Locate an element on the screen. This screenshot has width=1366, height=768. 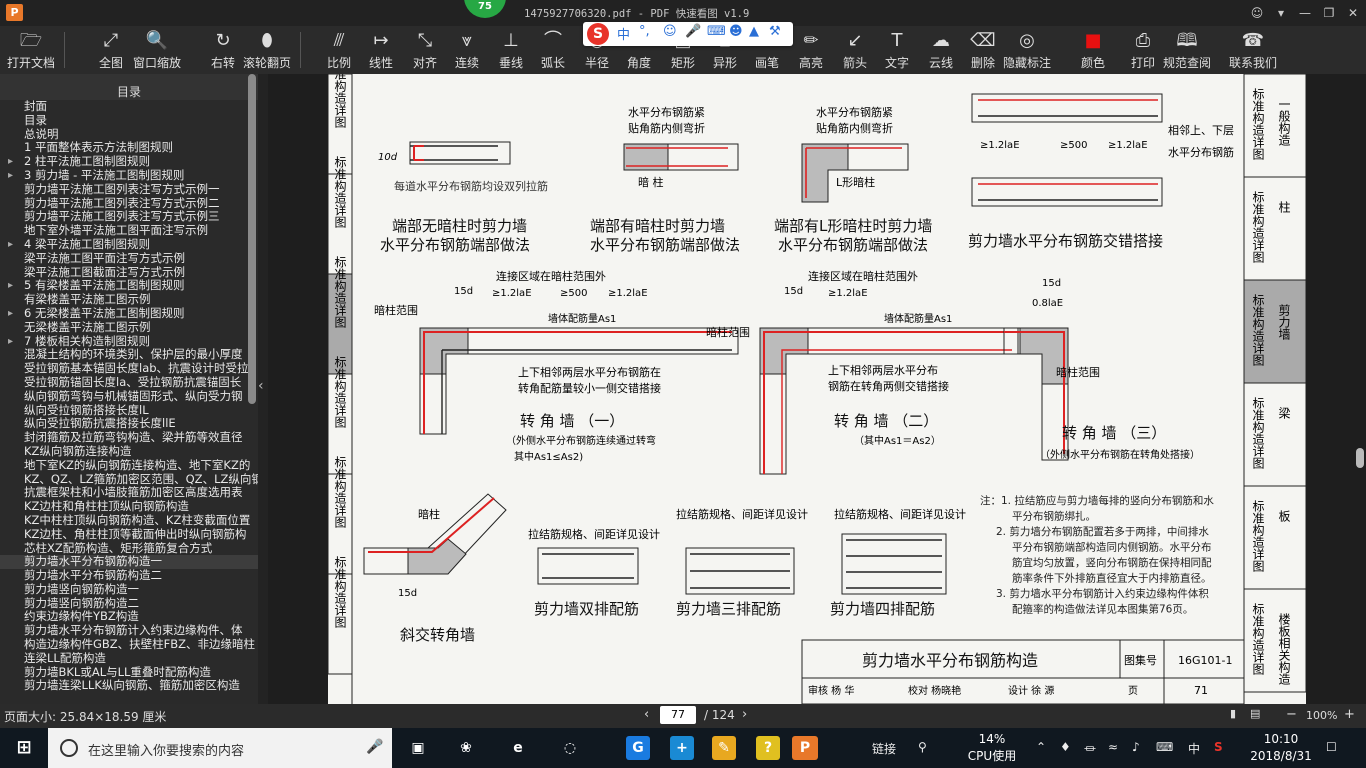
toc-item: 剪力墙连梁LLK纵向钢筋、箍筋加密区构造 is located at coordinates (129, 686).